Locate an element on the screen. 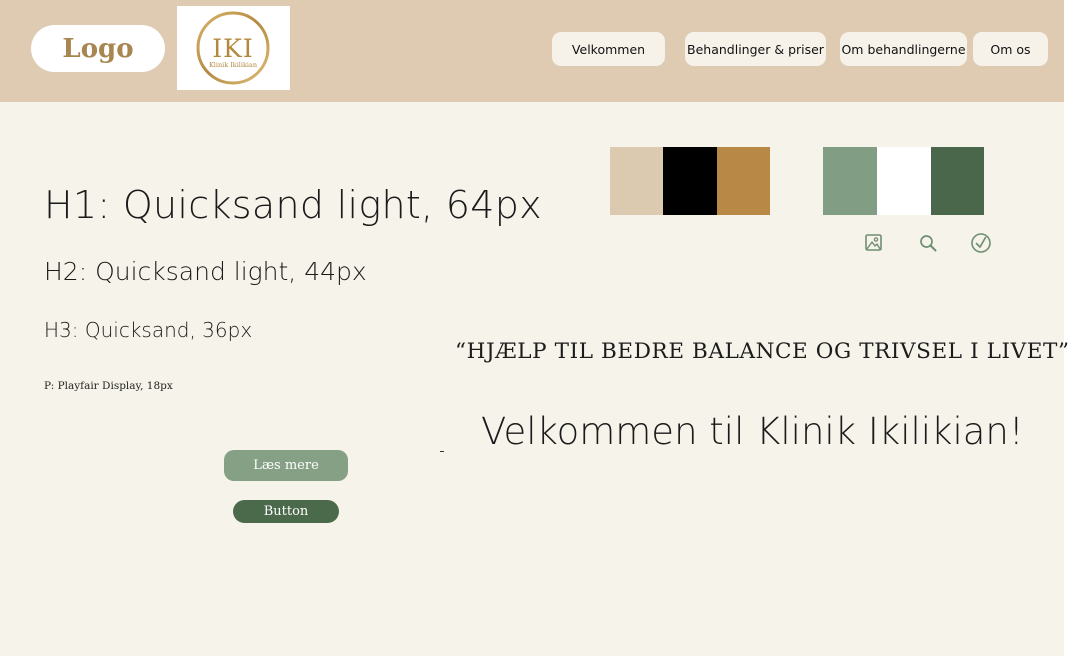  h3-sample: H3: Quicksand, 36px is located at coordinates (148, 330).